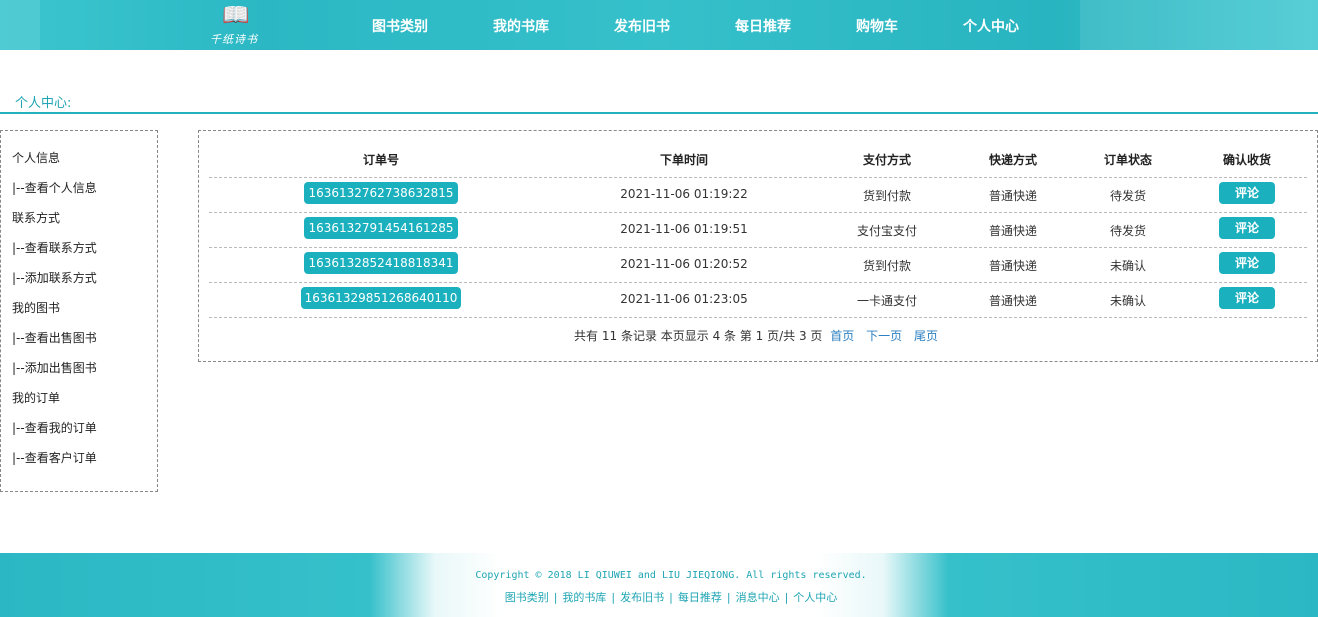  Describe the element at coordinates (54, 277) in the screenshot. I see `sidebar-item-add-contact: |--添加联系方式` at that location.